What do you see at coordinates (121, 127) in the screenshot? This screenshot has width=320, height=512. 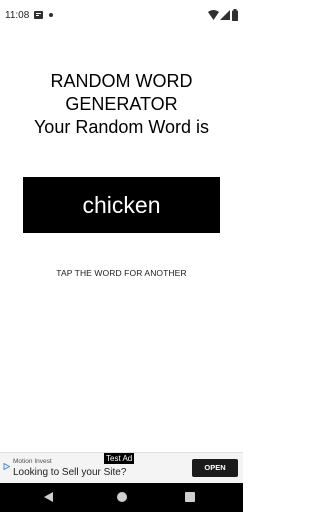 I see `title-line-3: Your Random Word is` at bounding box center [121, 127].